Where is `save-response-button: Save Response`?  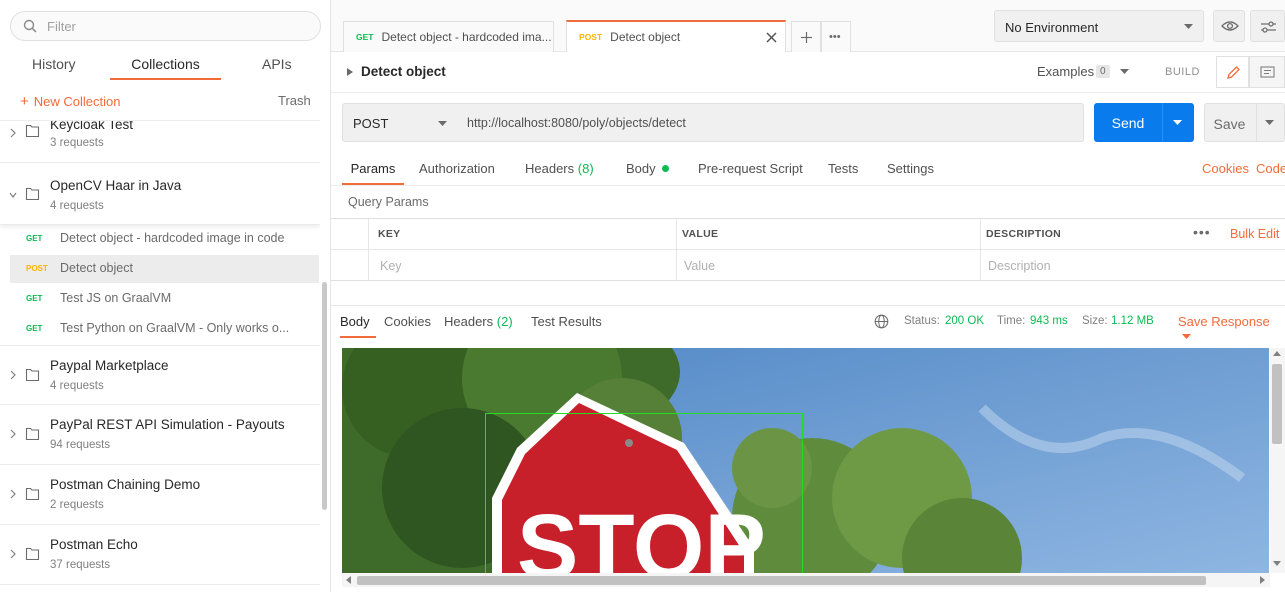
save-response-button: Save Response is located at coordinates (1231, 329).